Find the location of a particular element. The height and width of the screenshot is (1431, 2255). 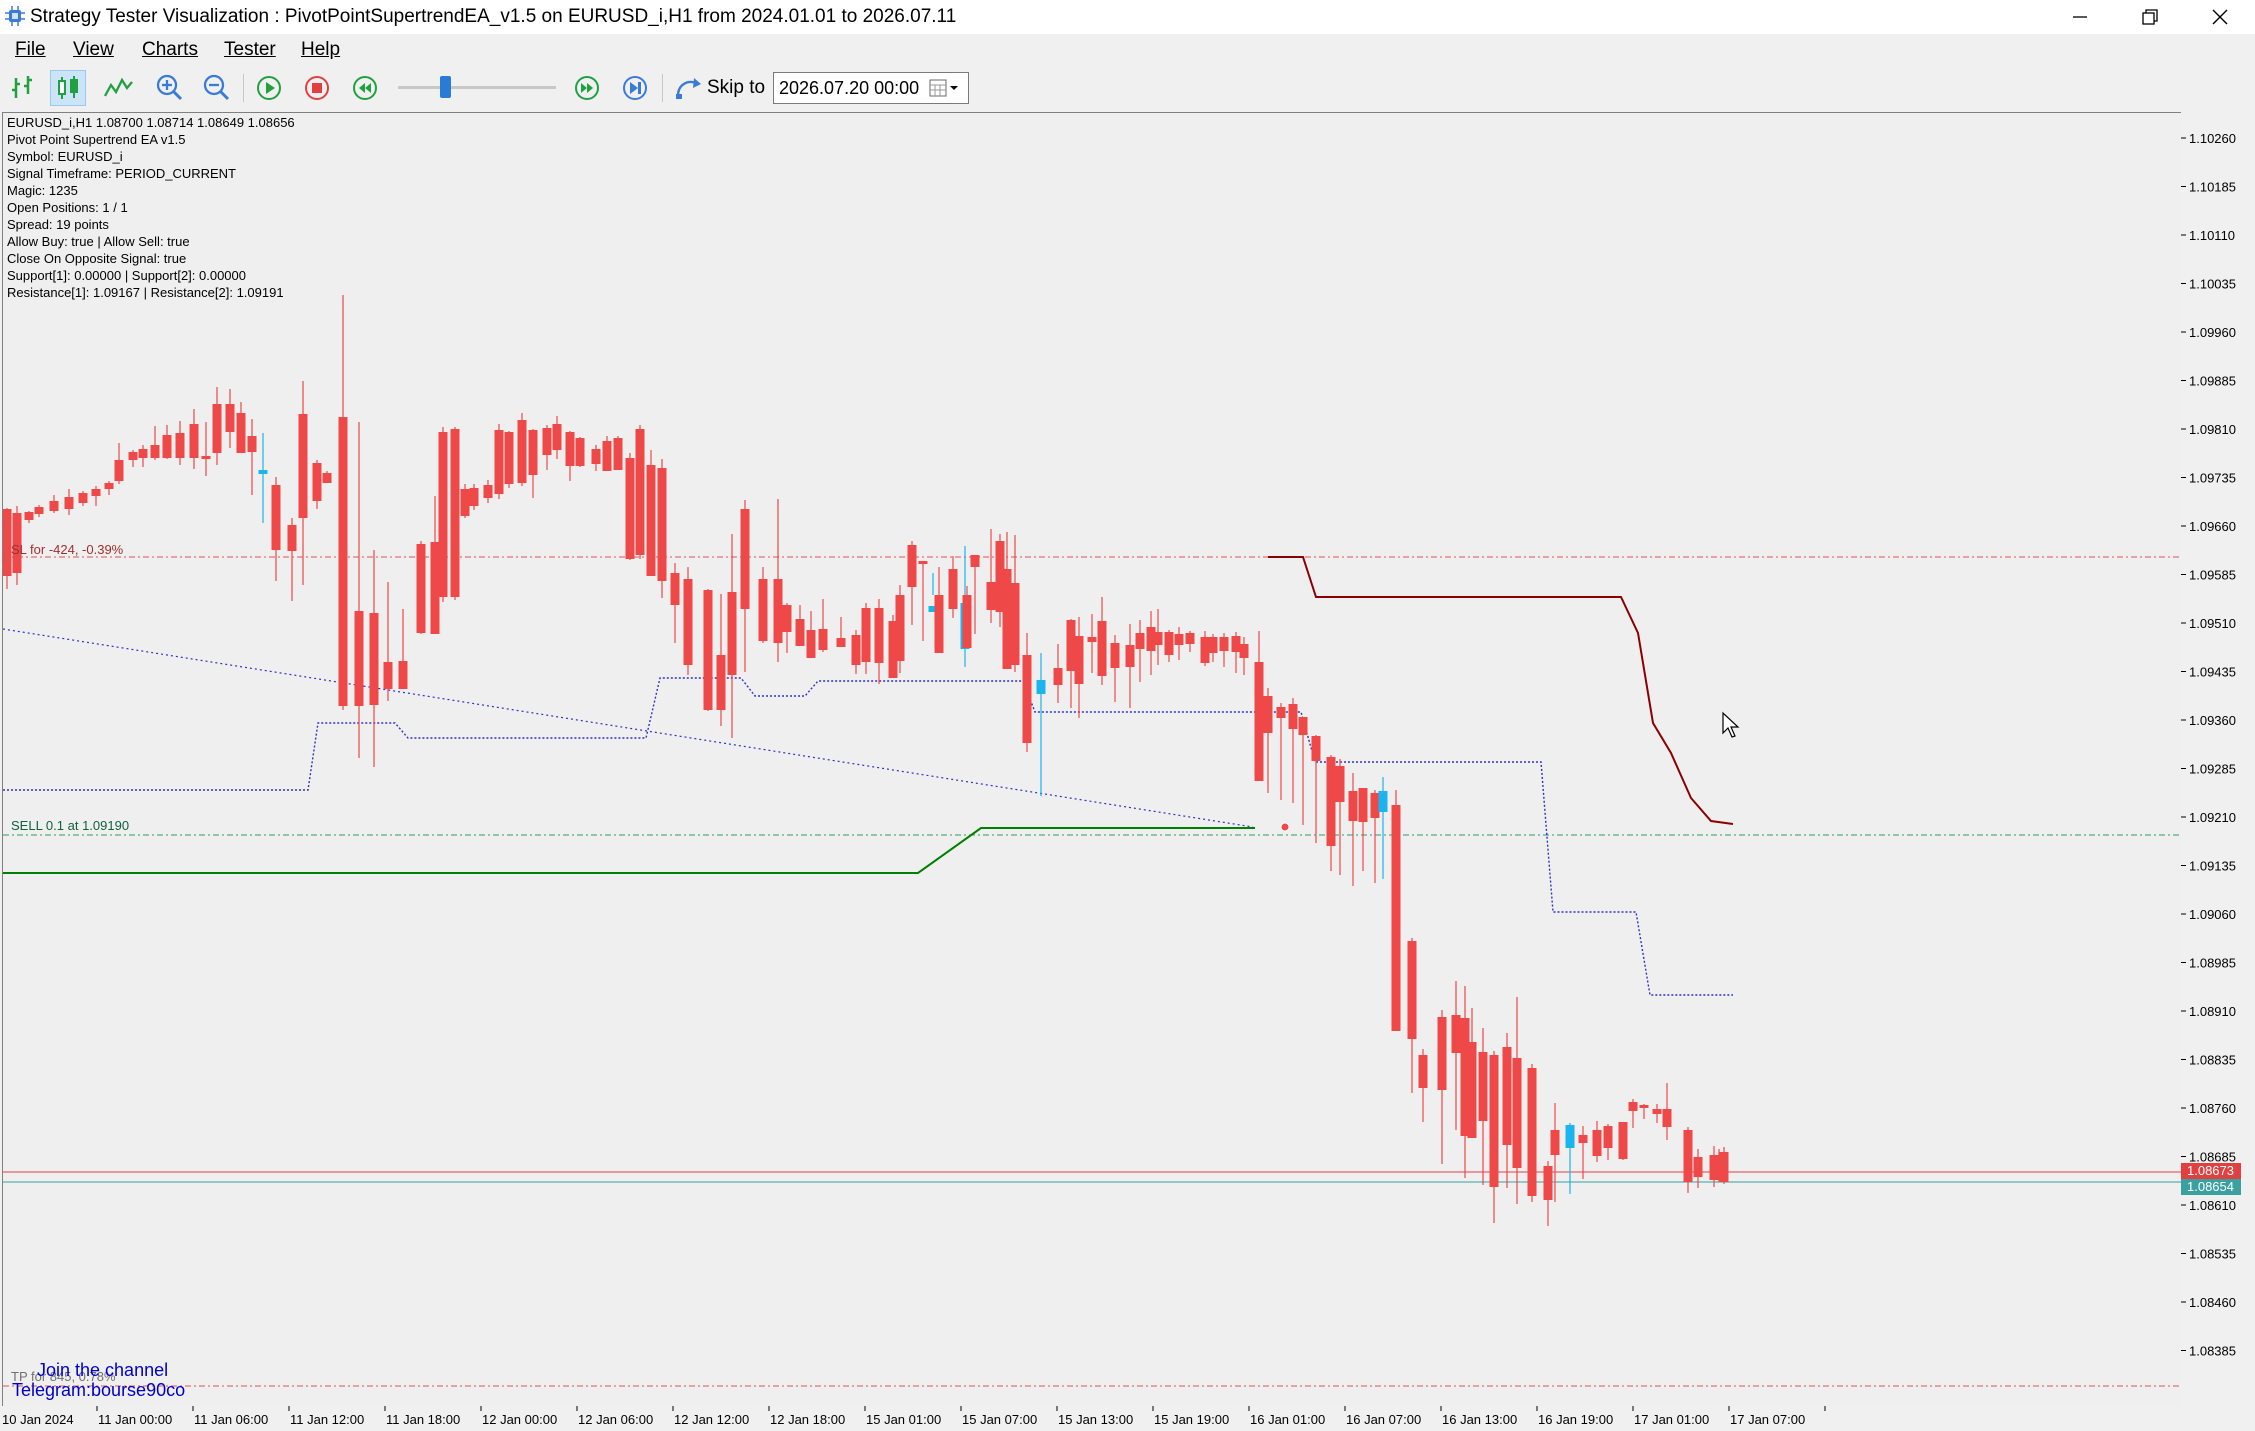

price-tick-label: 1.08460 is located at coordinates (2212, 1302).